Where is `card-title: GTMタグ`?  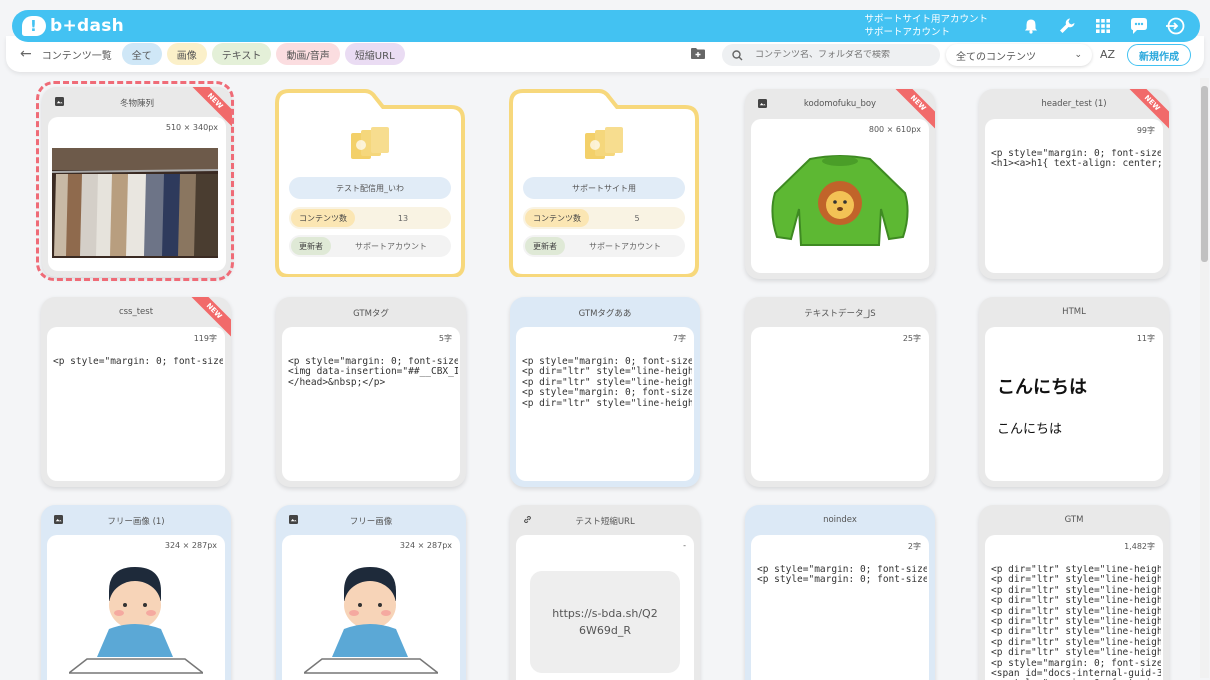
card-title: GTMタグ is located at coordinates (371, 314).